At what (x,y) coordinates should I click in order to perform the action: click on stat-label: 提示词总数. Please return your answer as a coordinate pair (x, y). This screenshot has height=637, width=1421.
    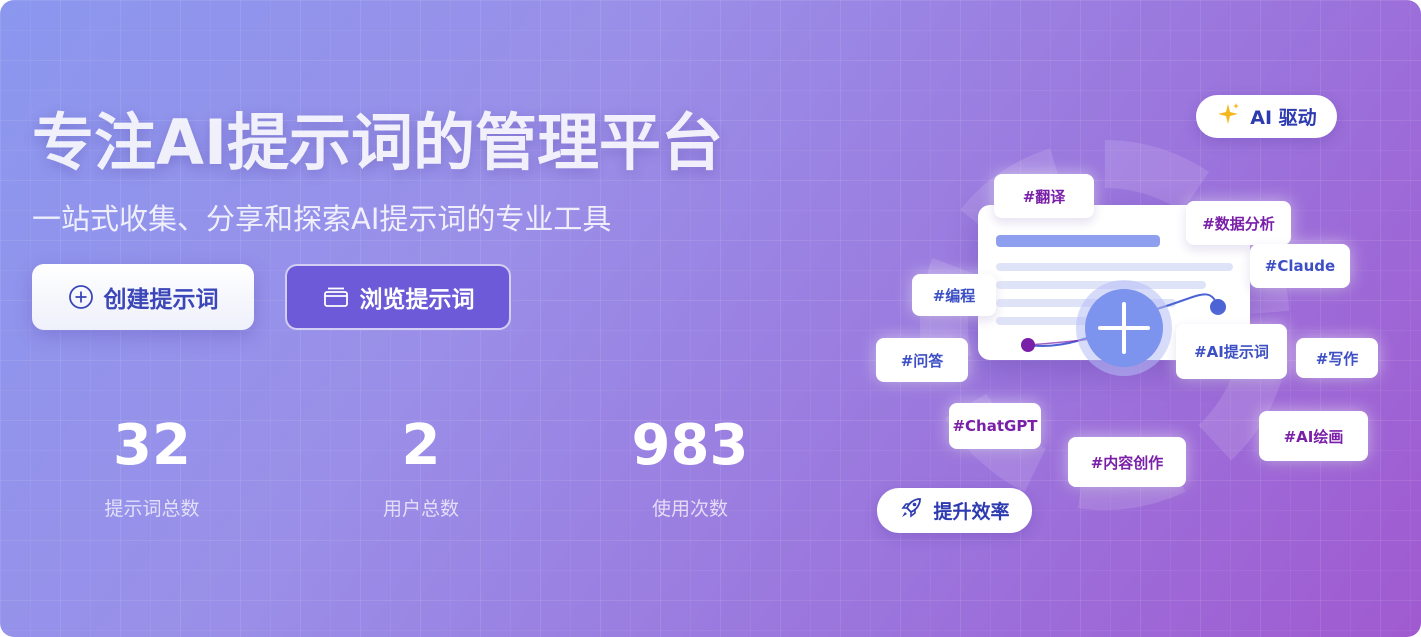
    Looking at the image, I should click on (152, 509).